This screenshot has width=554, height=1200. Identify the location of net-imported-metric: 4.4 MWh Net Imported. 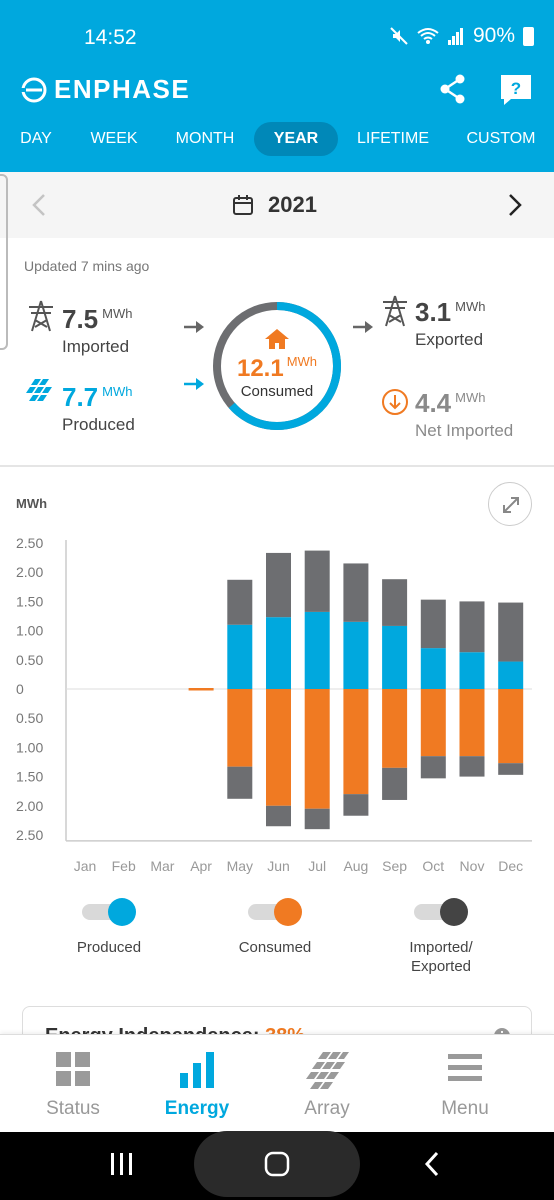
(464, 414).